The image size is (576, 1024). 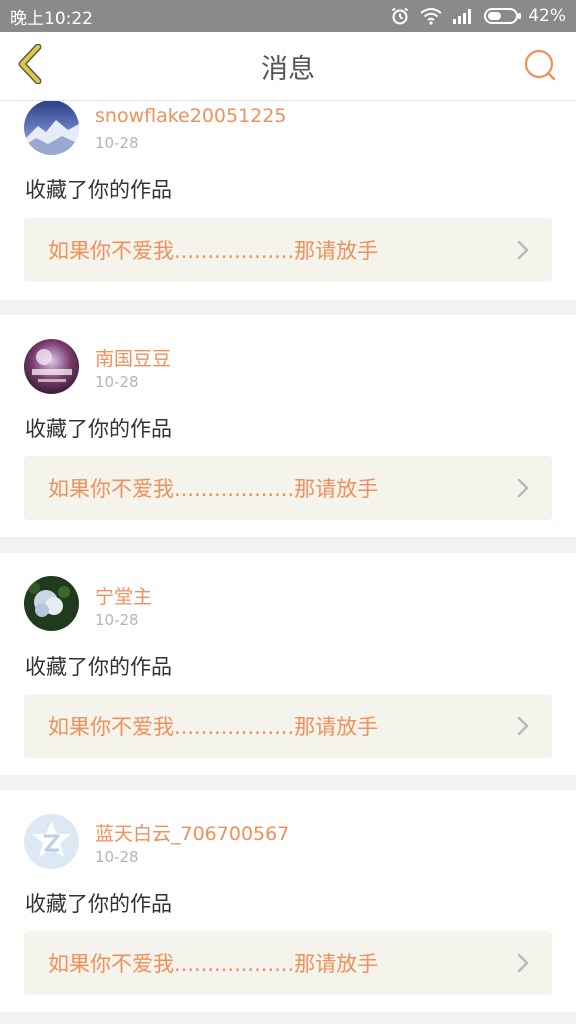 I want to click on search-button, so click(x=540, y=67).